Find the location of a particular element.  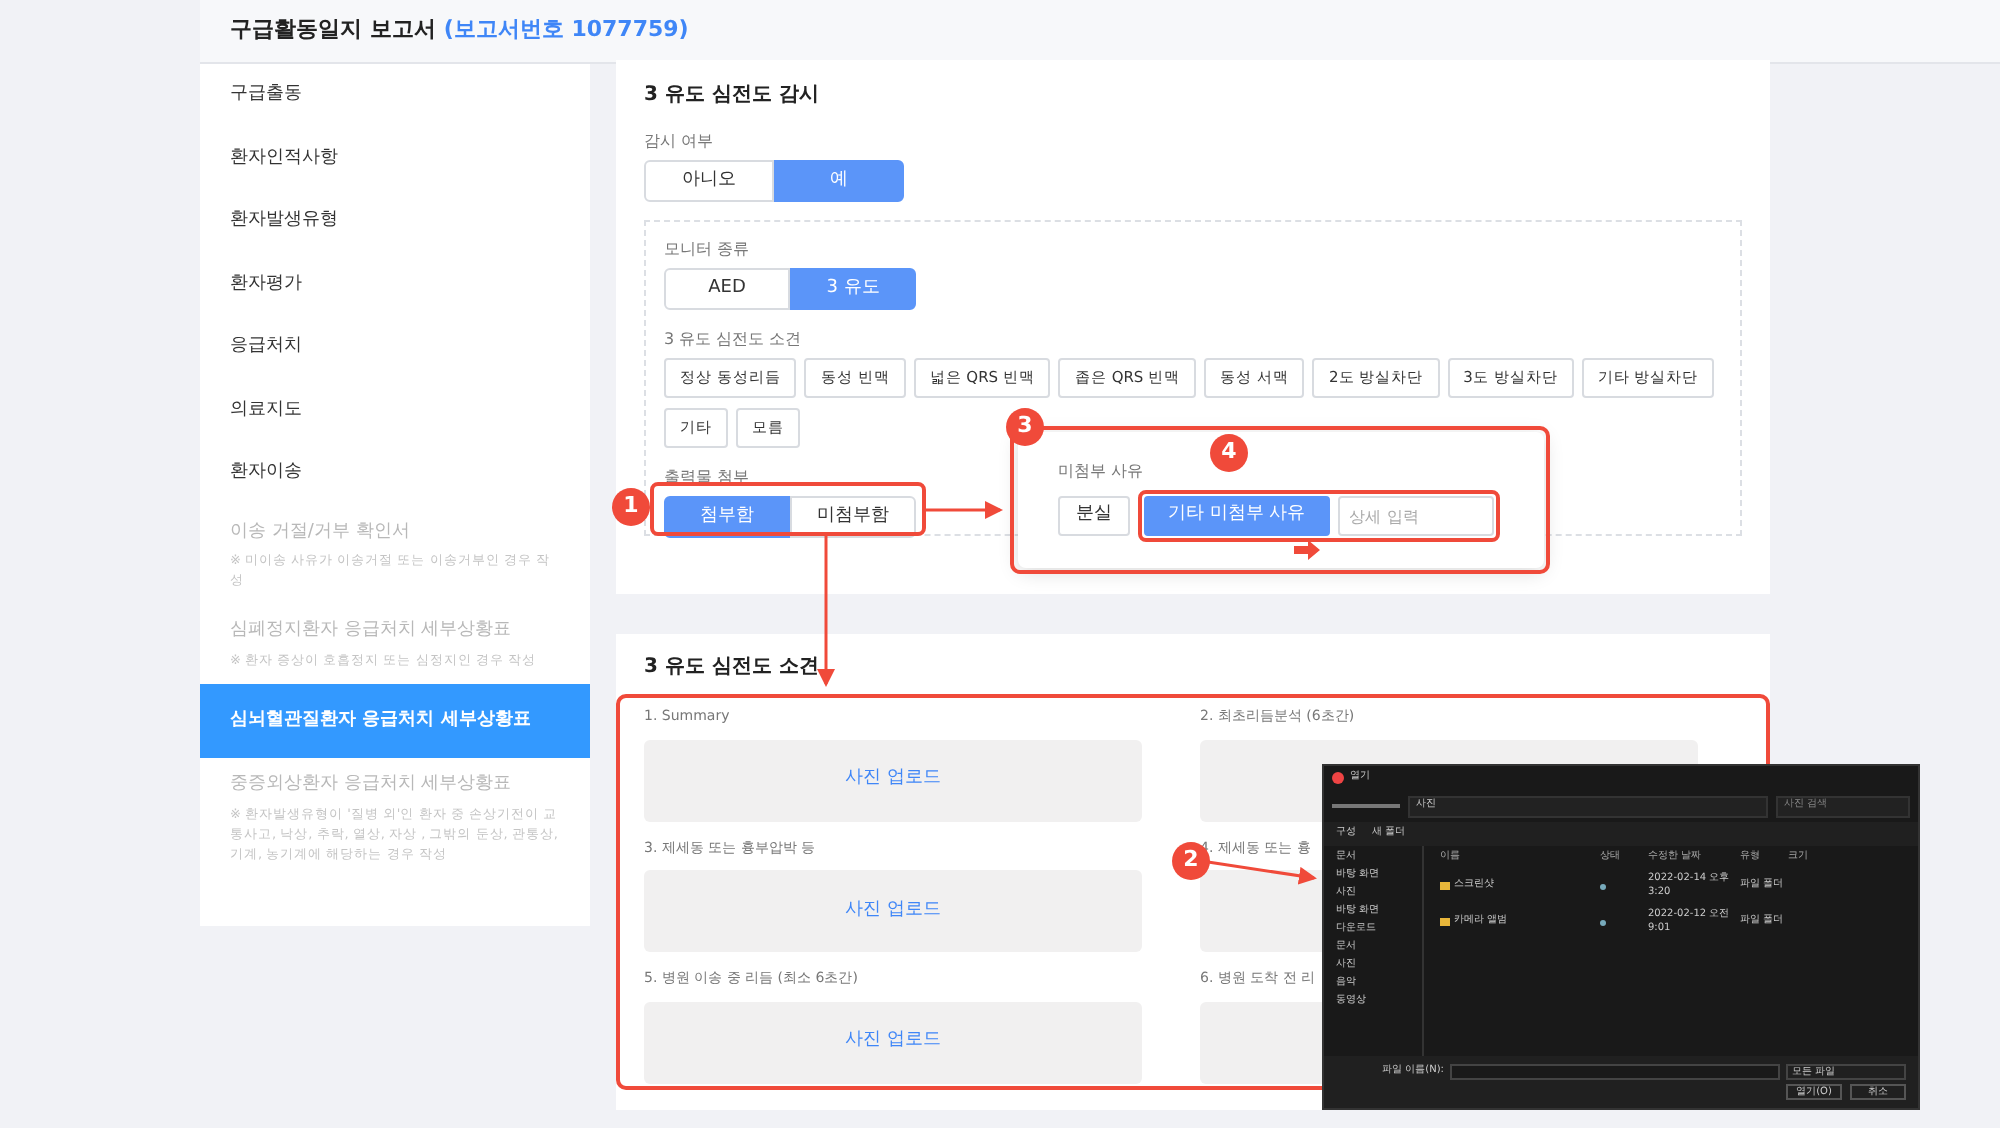

sidebar-item: 환자발생유형 is located at coordinates (395, 221).